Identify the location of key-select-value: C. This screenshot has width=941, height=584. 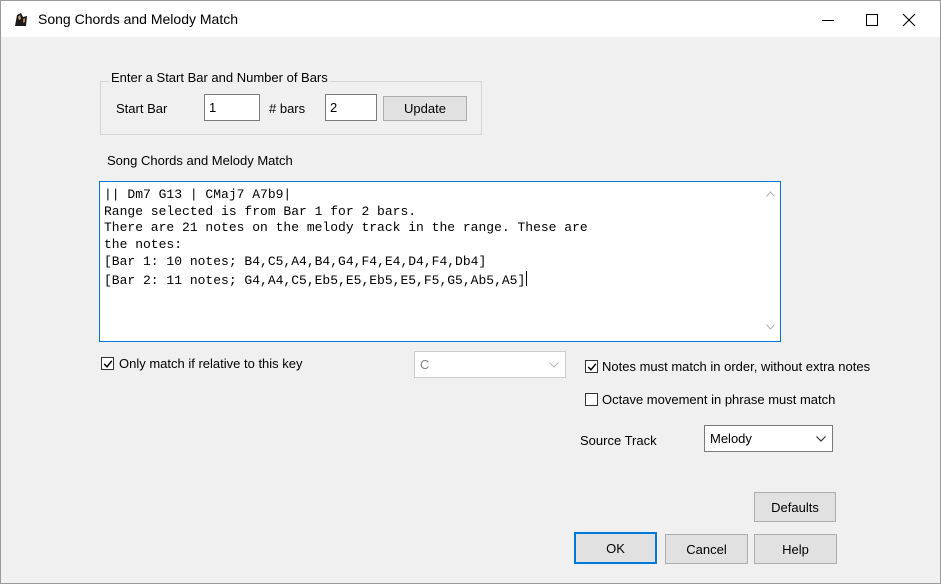
(425, 364).